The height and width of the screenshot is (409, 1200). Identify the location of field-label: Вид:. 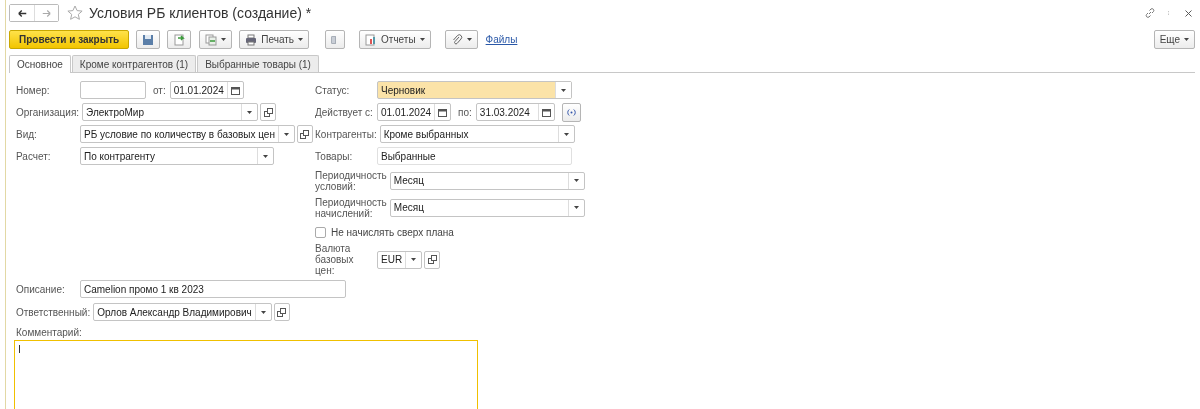
(27, 134).